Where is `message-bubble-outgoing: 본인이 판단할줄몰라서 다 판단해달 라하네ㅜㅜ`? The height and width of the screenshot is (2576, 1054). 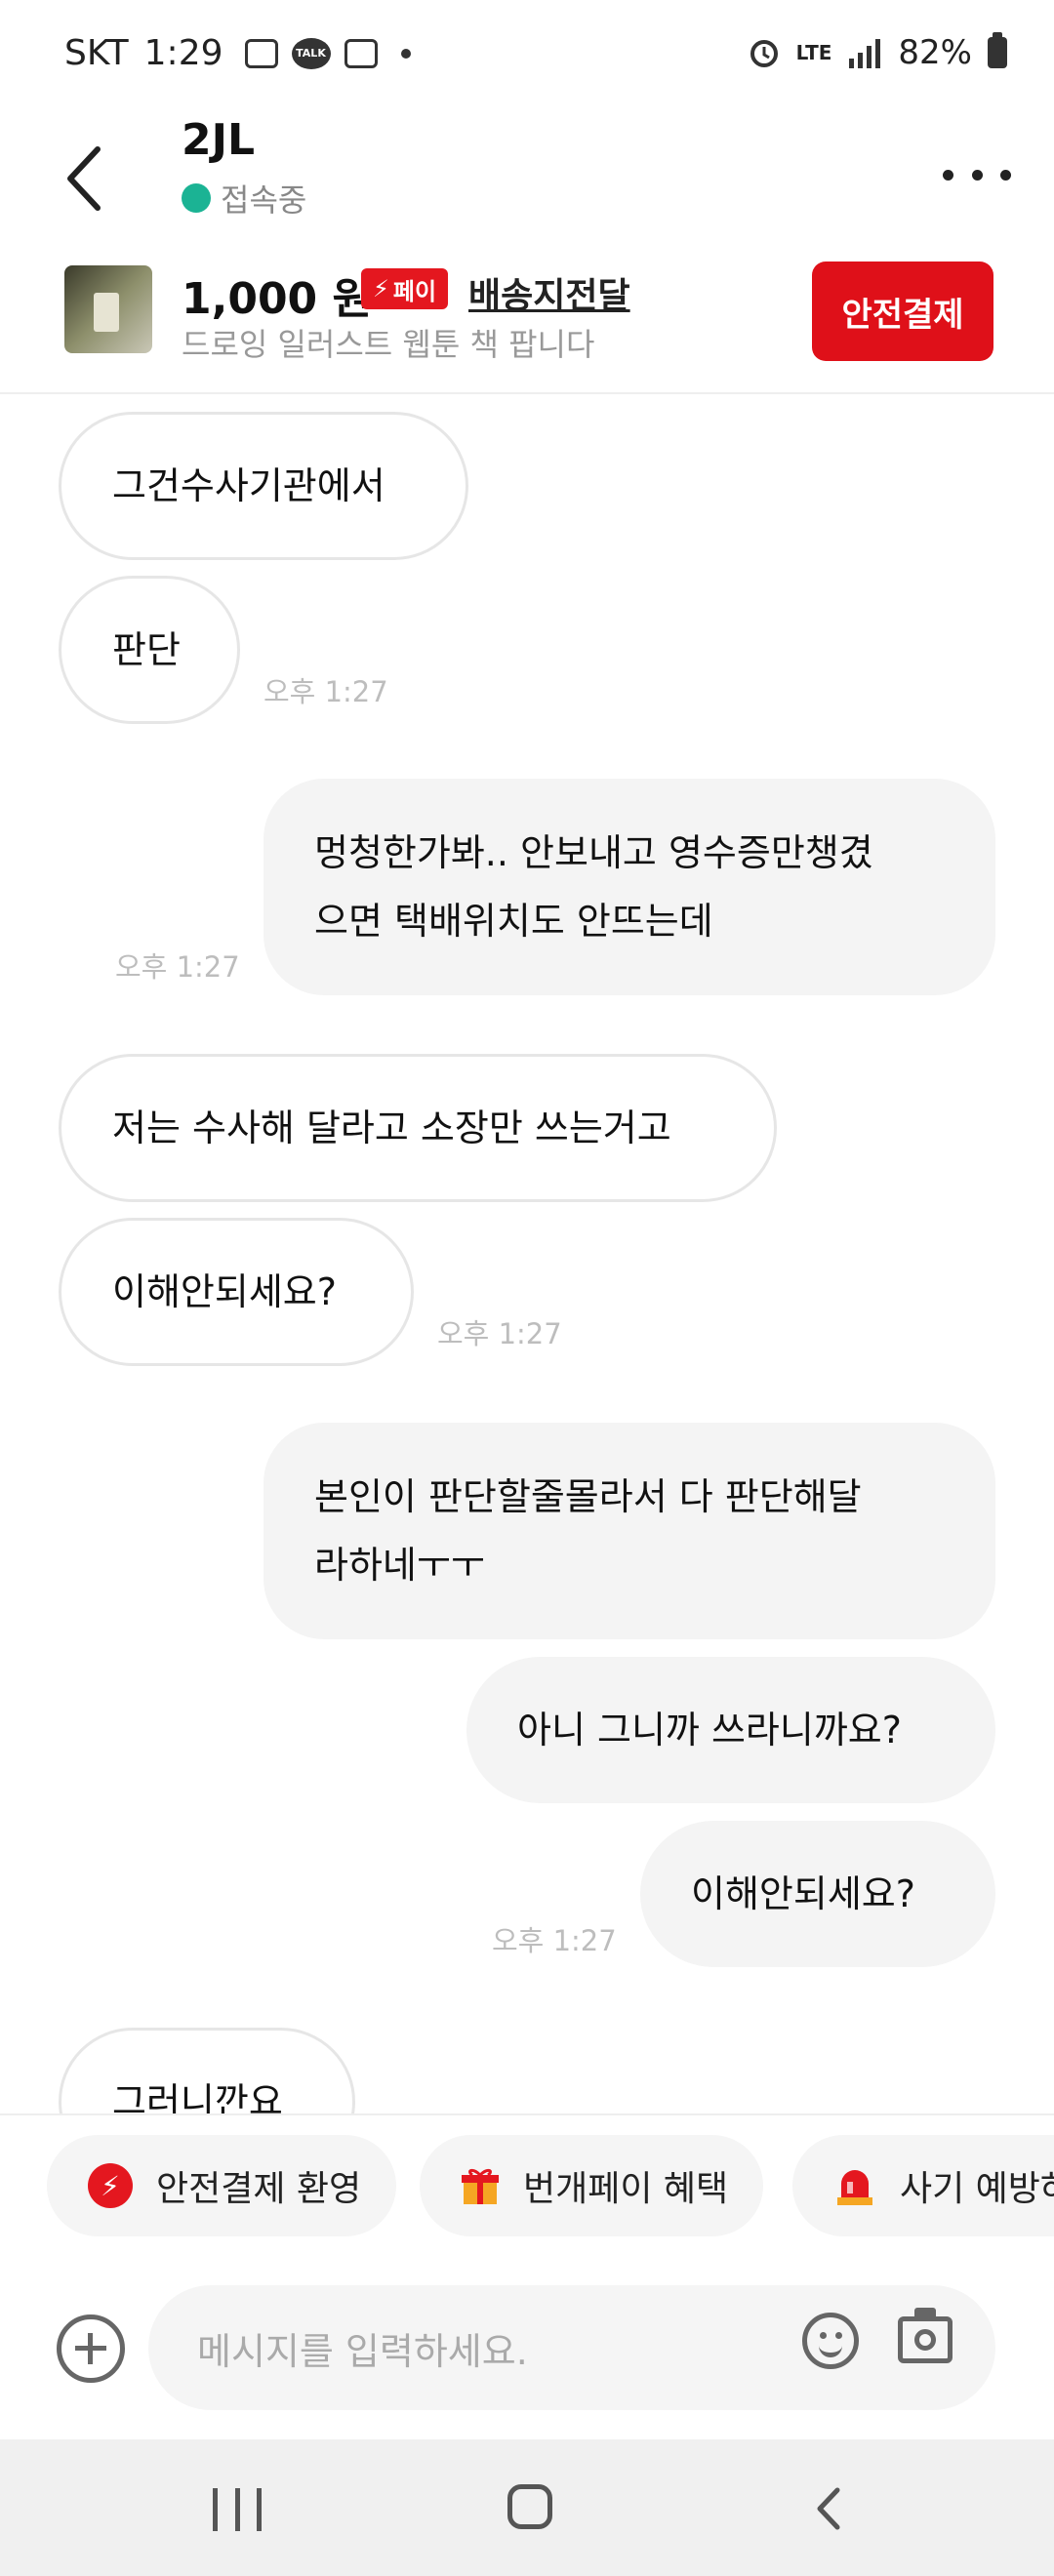 message-bubble-outgoing: 본인이 판단할줄몰라서 다 판단해달 라하네ㅜㅜ is located at coordinates (629, 1531).